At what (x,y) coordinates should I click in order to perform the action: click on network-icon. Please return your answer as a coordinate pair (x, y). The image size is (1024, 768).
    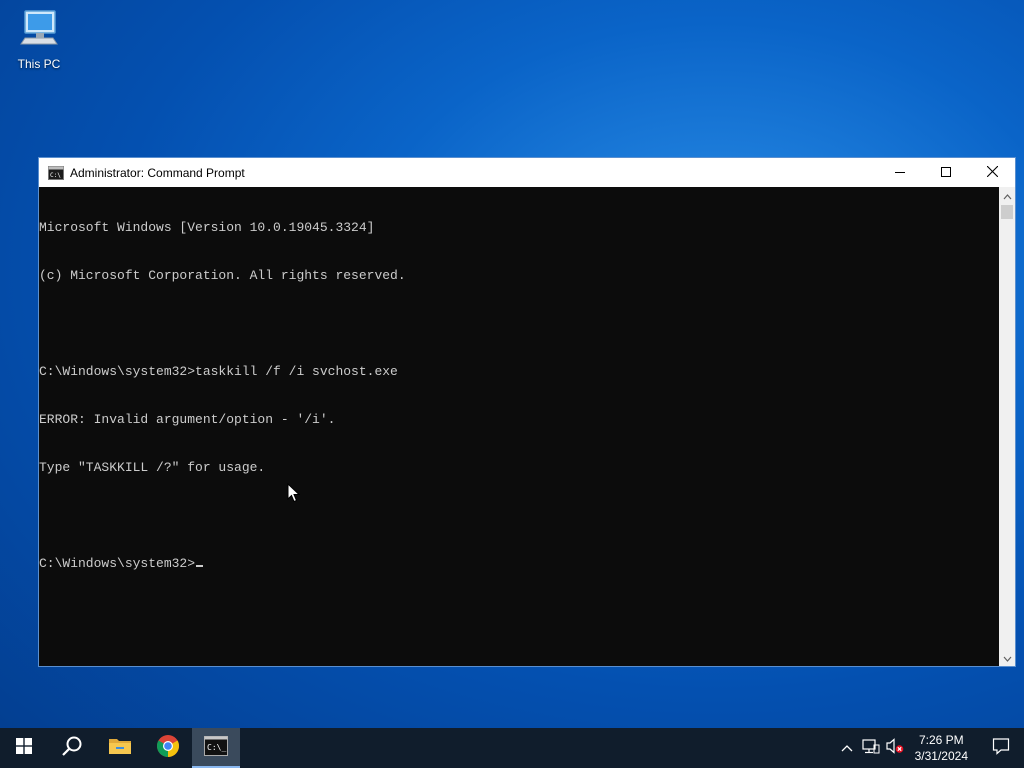
    Looking at the image, I should click on (871, 748).